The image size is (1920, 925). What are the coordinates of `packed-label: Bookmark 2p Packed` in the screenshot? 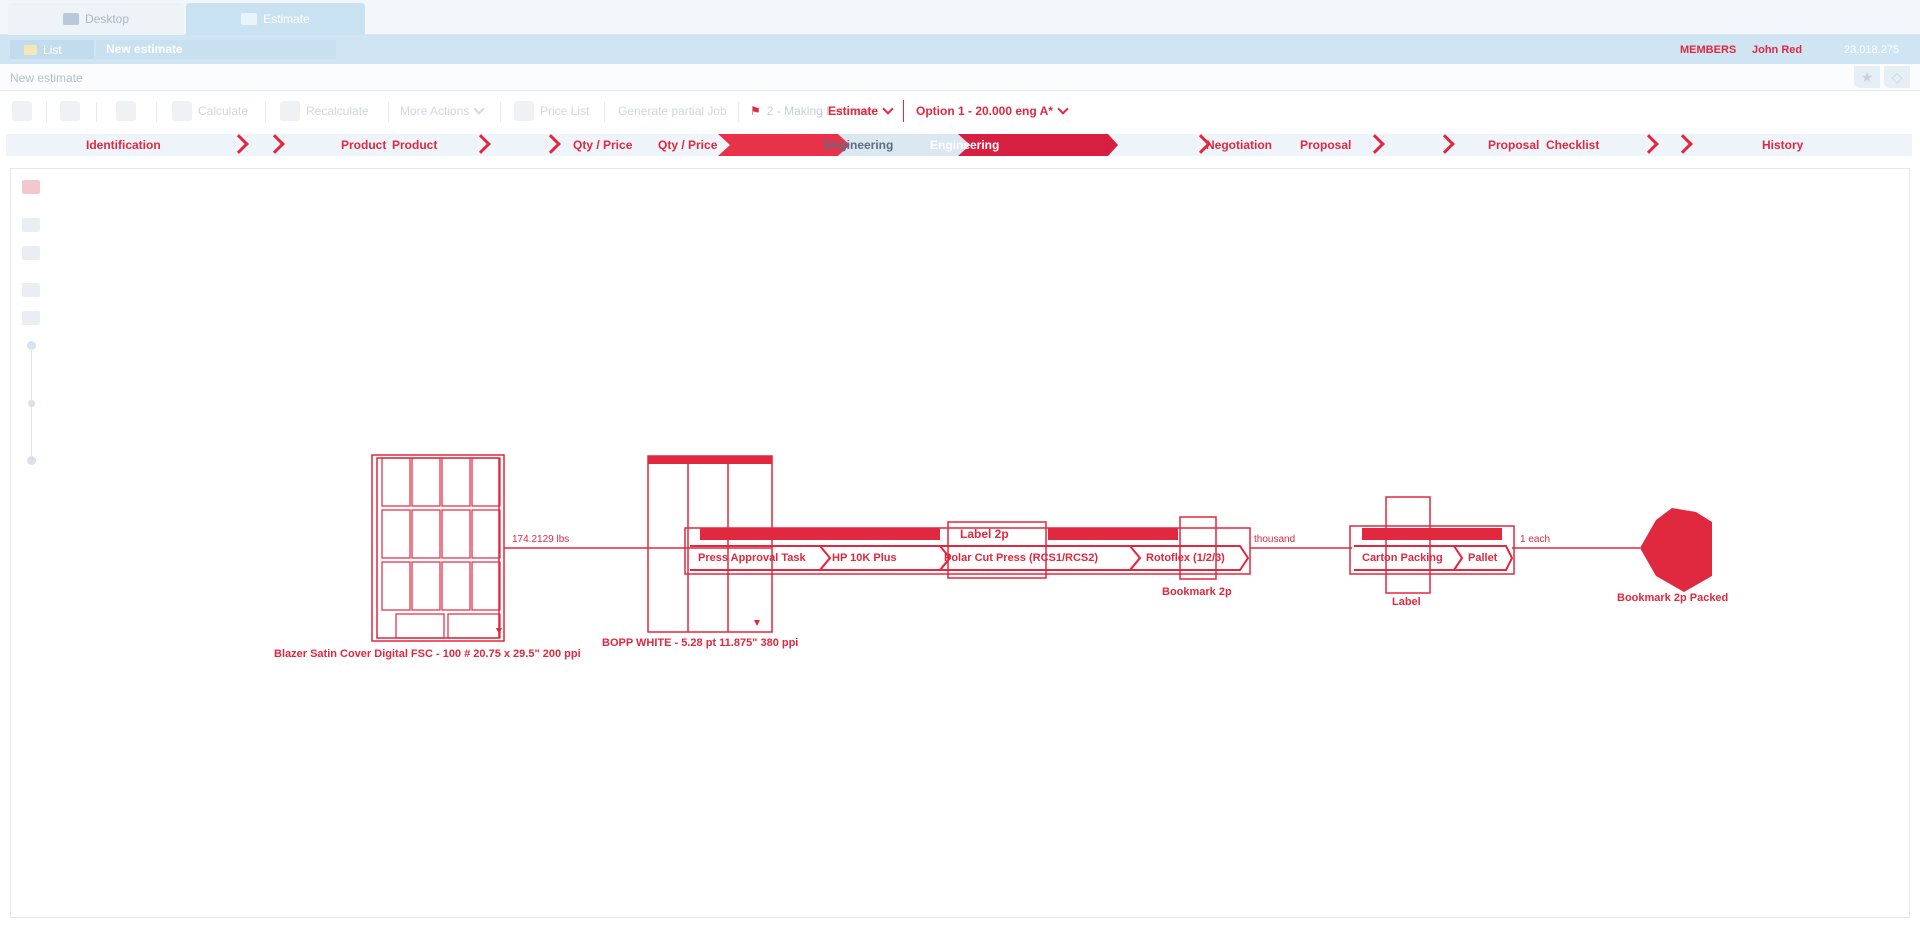 It's located at (1672, 598).